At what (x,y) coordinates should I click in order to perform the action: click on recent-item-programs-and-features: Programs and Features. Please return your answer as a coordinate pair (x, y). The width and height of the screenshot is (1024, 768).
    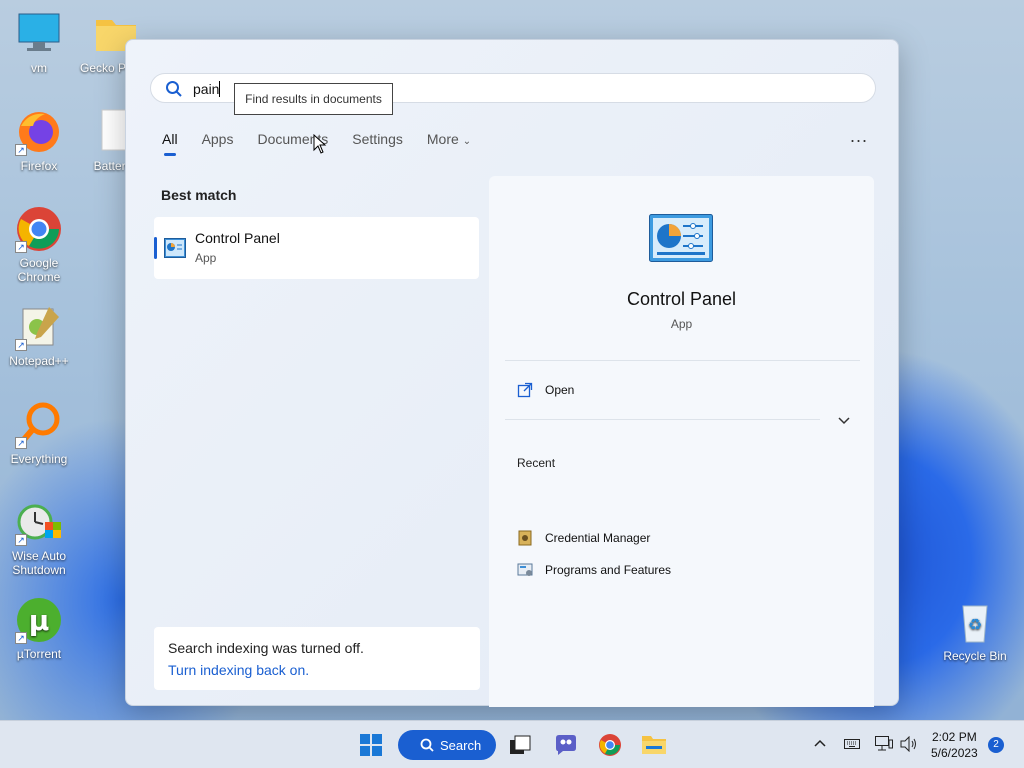
    Looking at the image, I should click on (594, 570).